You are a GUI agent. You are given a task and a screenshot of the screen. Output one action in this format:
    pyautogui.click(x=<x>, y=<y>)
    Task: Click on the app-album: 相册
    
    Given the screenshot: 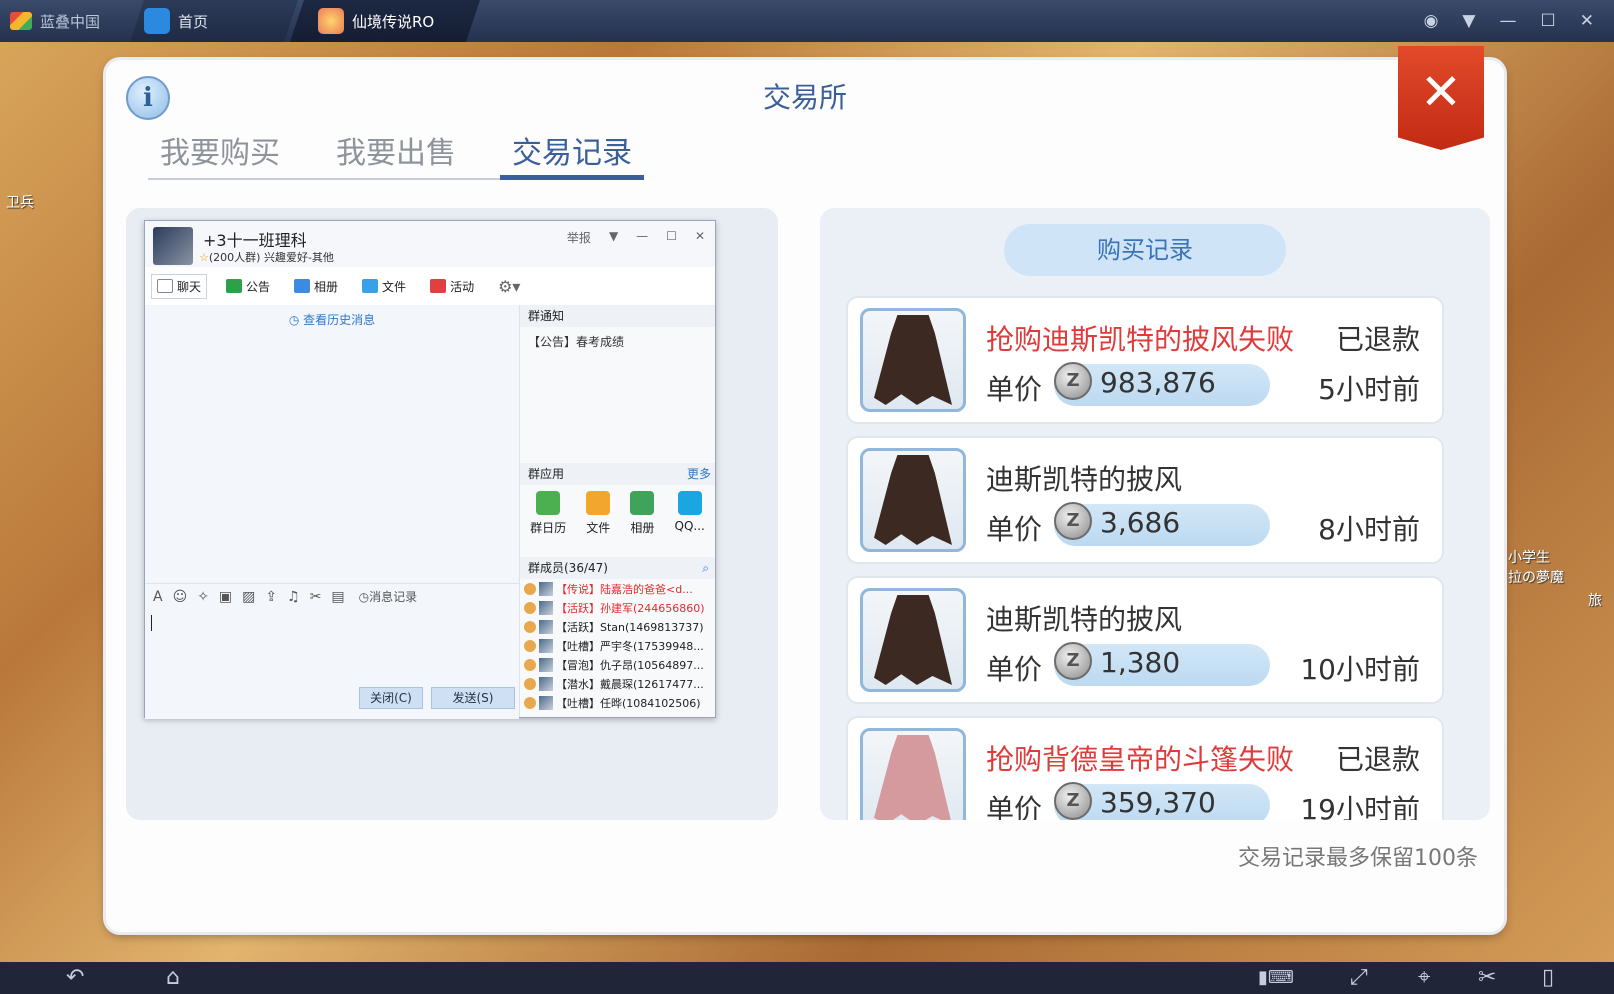 What is the action you would take?
    pyautogui.click(x=642, y=513)
    